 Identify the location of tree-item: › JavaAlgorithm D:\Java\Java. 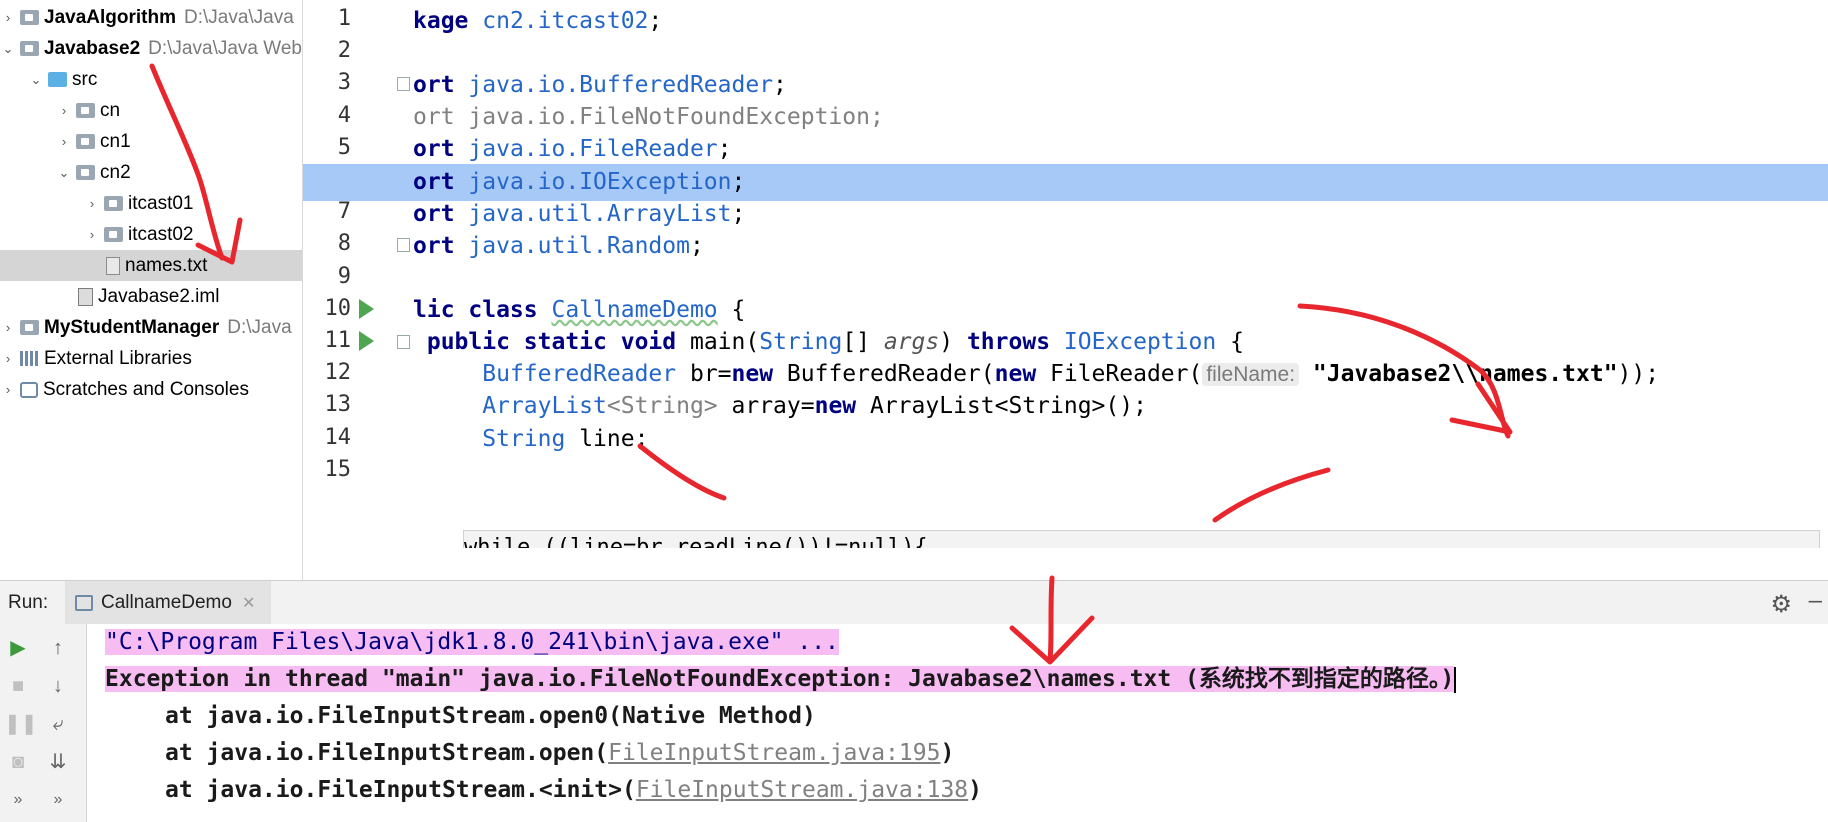
(151, 17).